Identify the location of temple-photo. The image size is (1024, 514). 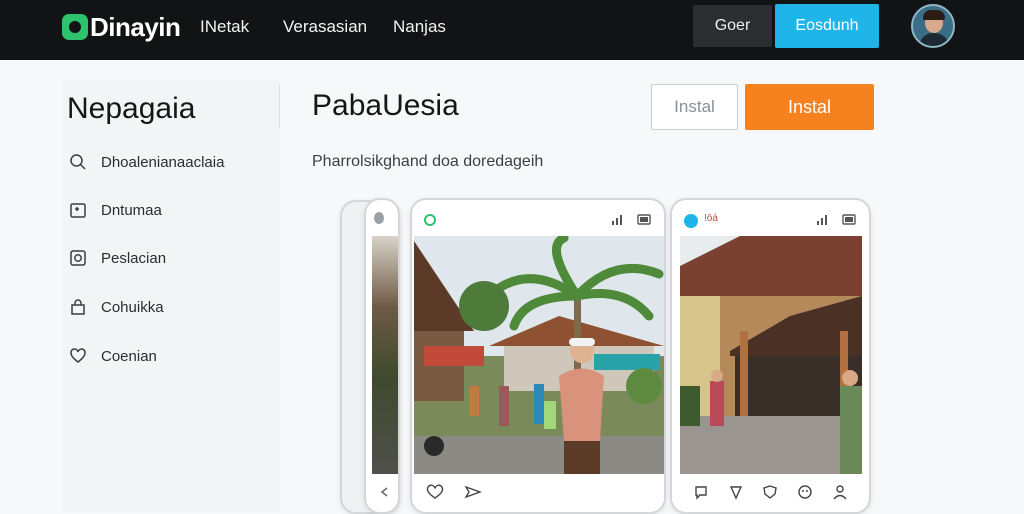
(771, 355).